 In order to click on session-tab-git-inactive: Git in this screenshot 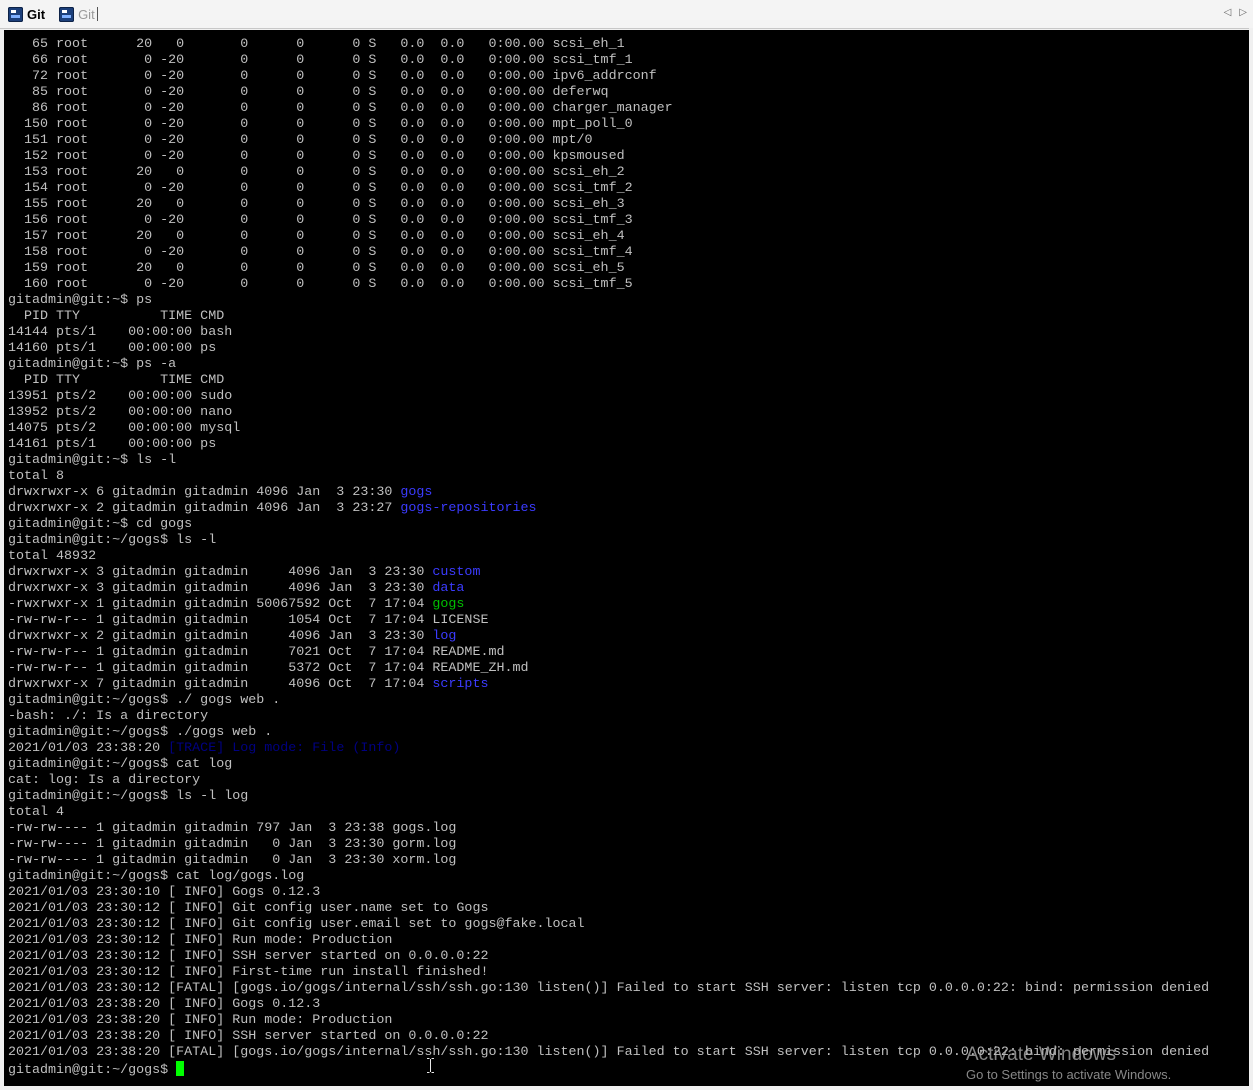, I will do `click(77, 14)`.